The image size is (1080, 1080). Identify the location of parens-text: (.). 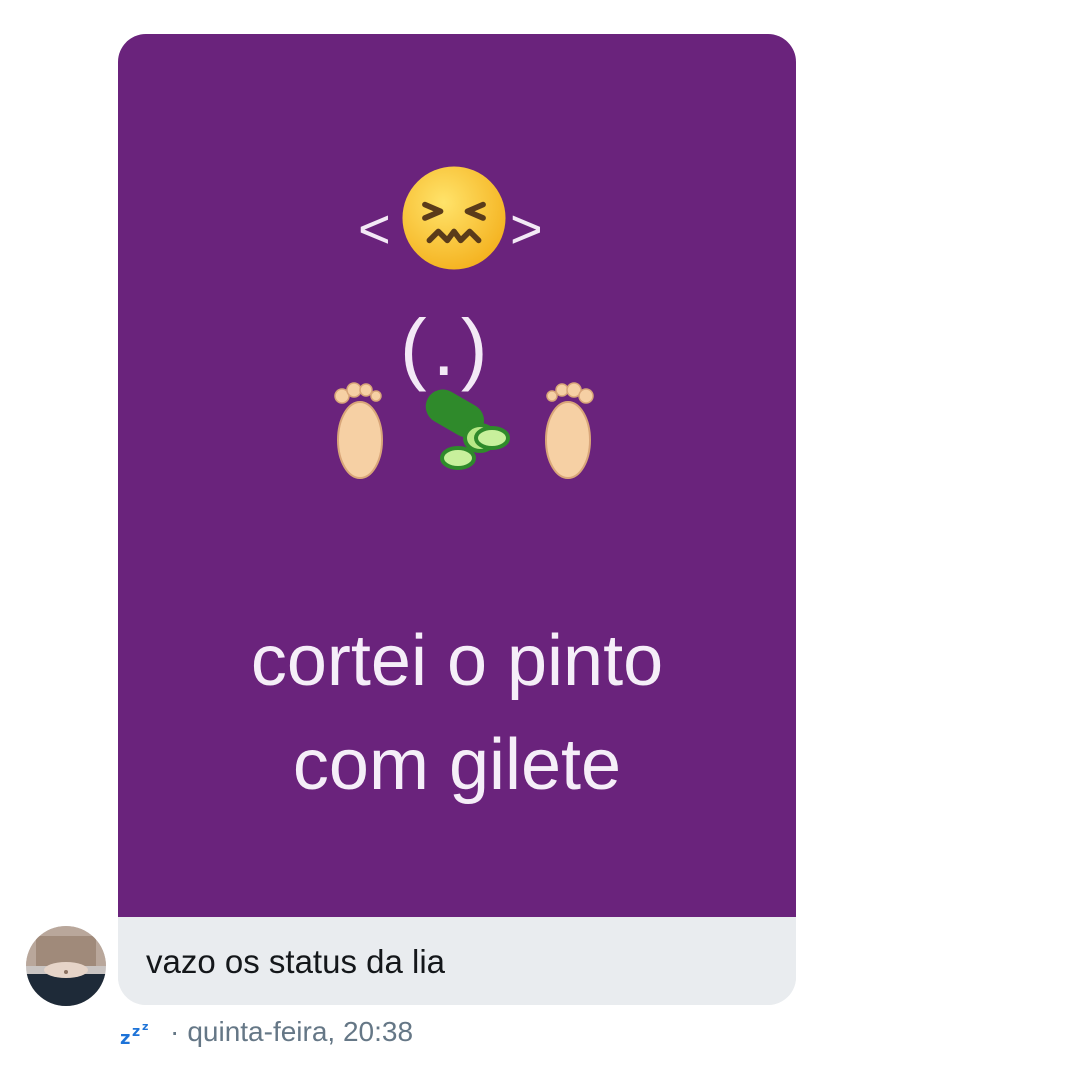
(447, 347).